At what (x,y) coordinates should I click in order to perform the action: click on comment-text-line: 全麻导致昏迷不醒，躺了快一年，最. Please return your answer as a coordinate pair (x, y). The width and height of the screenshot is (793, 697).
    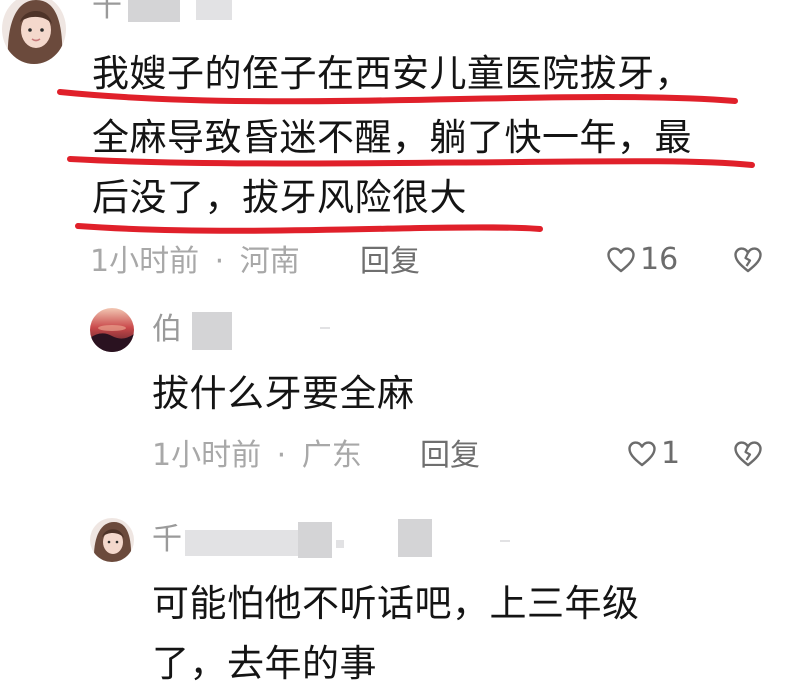
    Looking at the image, I should click on (392, 137).